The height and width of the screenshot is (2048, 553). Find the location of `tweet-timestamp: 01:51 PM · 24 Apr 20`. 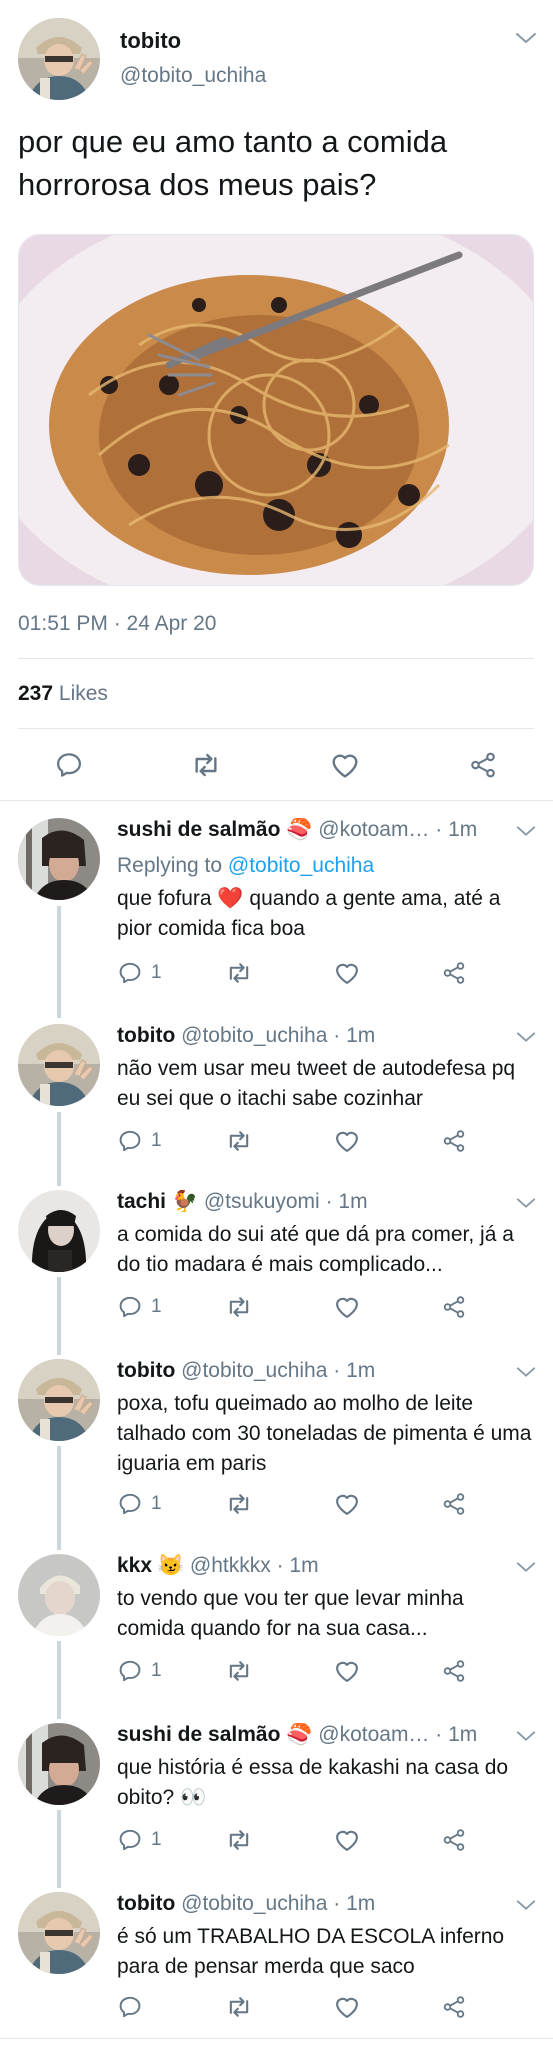

tweet-timestamp: 01:51 PM · 24 Apr 20 is located at coordinates (117, 624).